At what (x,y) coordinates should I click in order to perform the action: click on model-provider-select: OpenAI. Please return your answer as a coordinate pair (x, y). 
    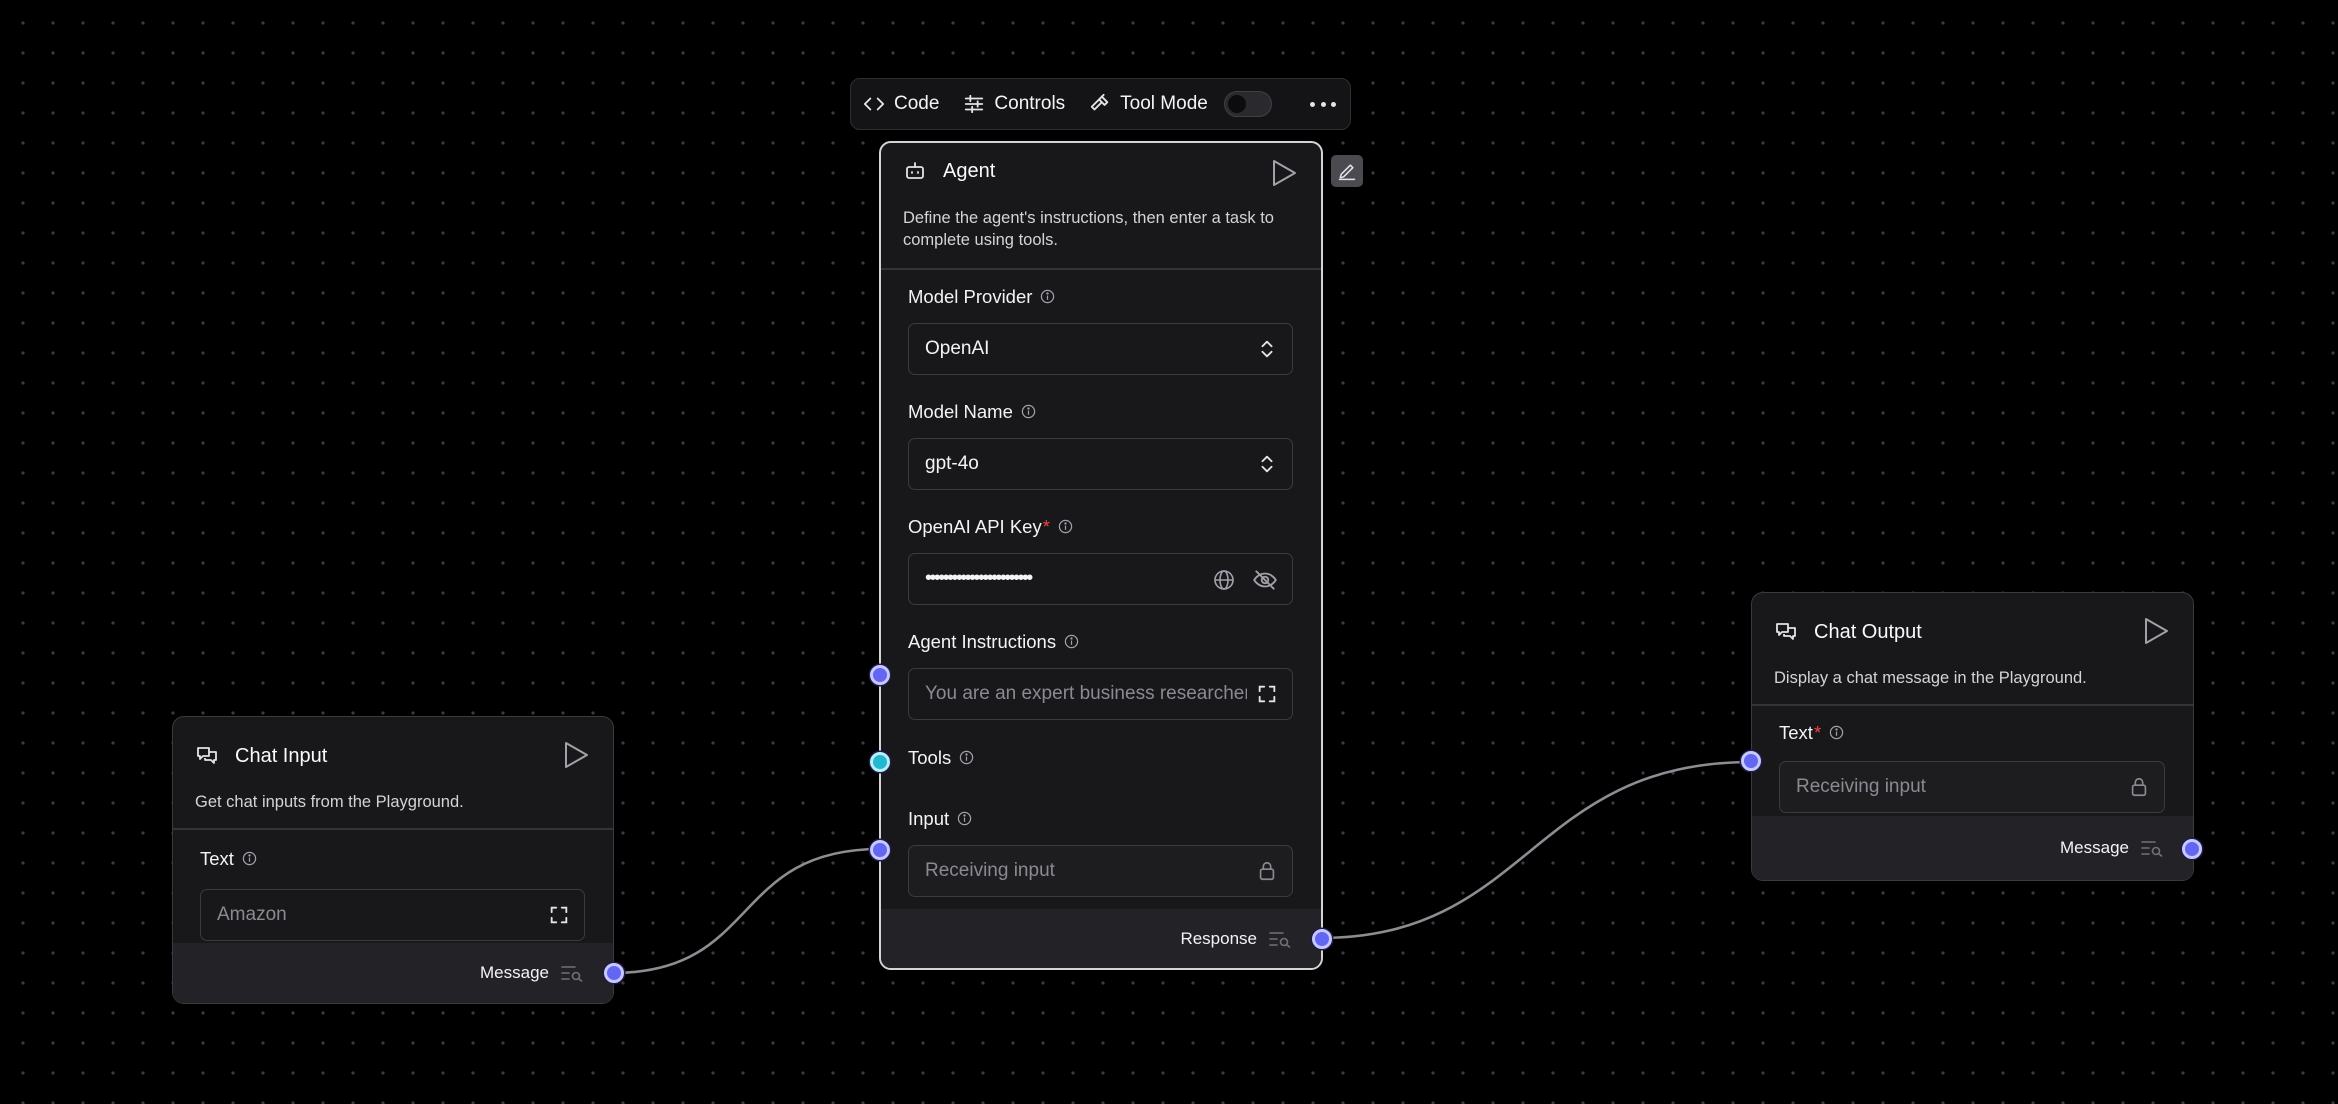
    Looking at the image, I should click on (1100, 348).